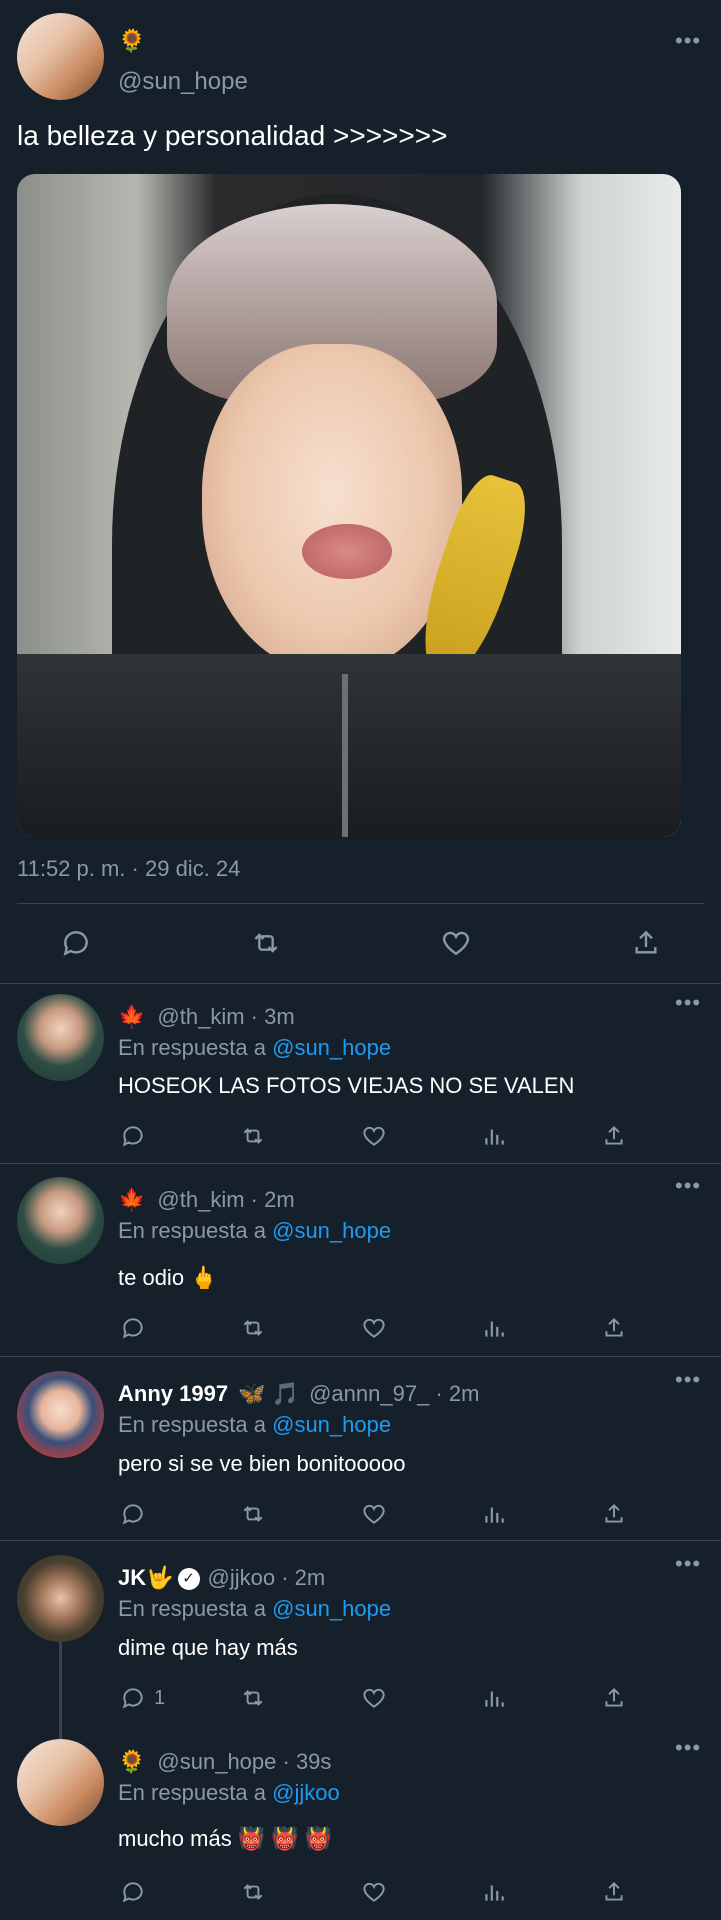 The height and width of the screenshot is (1920, 721). What do you see at coordinates (346, 1085) in the screenshot?
I see `reply-text: HOSEOK LAS FOTOS VIEJAS NO SE VALEN` at bounding box center [346, 1085].